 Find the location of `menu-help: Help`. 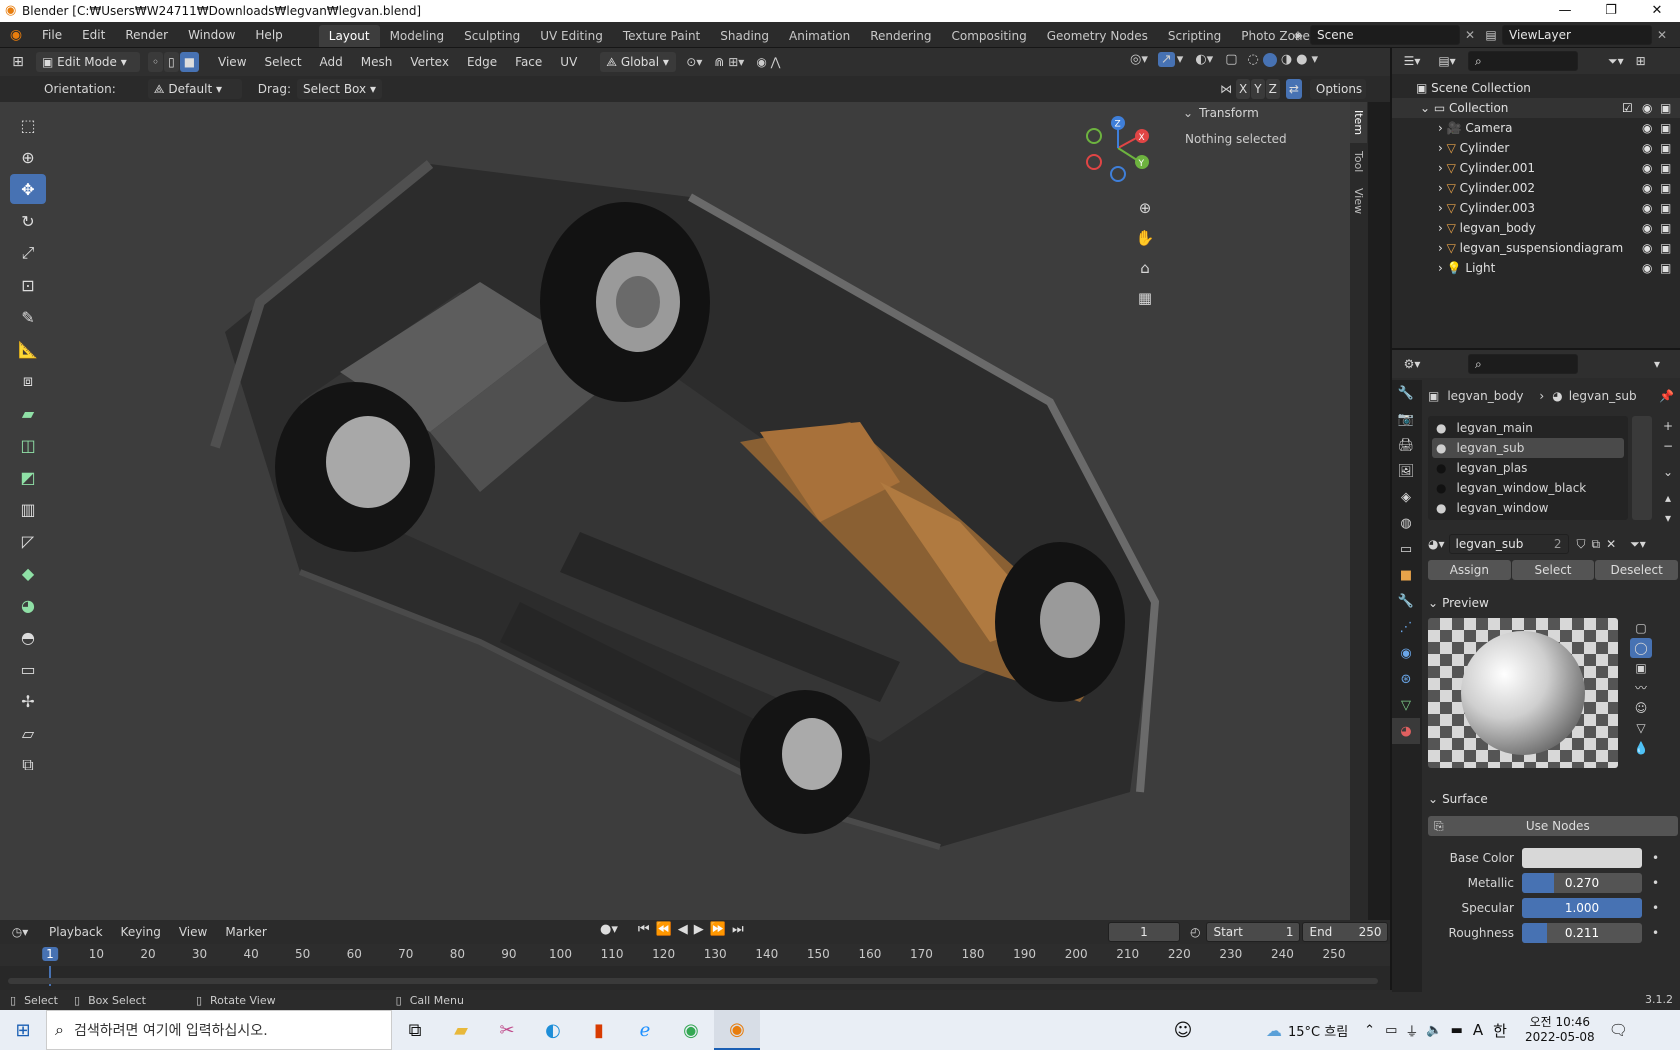

menu-help: Help is located at coordinates (268, 35).